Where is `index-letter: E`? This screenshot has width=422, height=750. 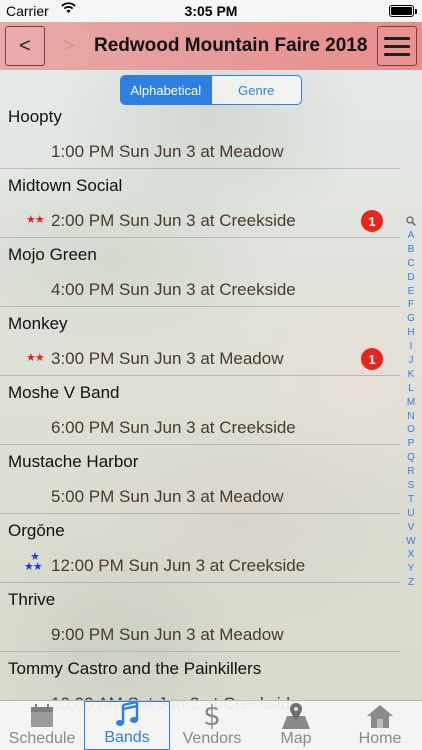 index-letter: E is located at coordinates (411, 292).